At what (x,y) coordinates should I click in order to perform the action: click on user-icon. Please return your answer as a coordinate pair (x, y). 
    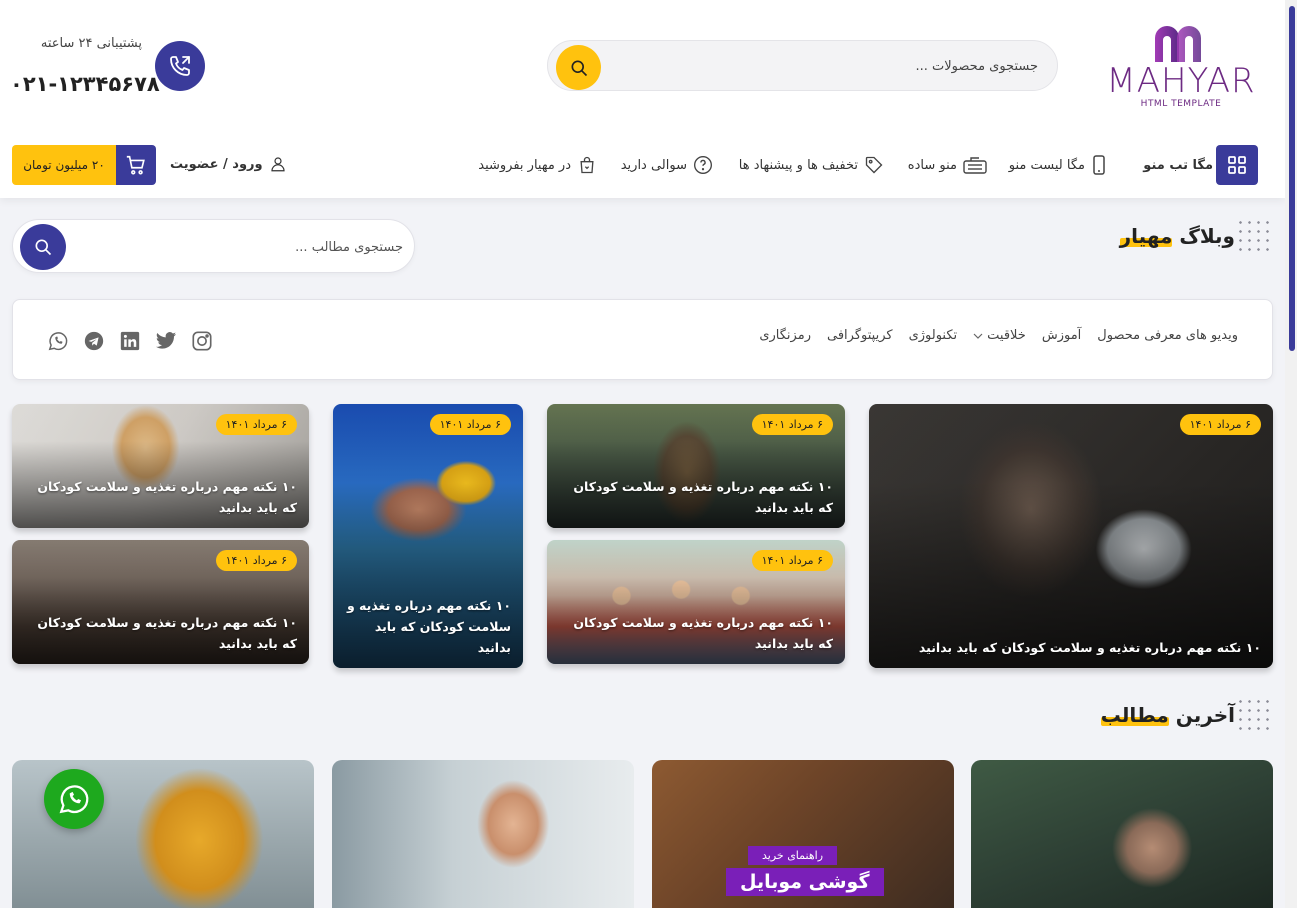
    Looking at the image, I should click on (278, 164).